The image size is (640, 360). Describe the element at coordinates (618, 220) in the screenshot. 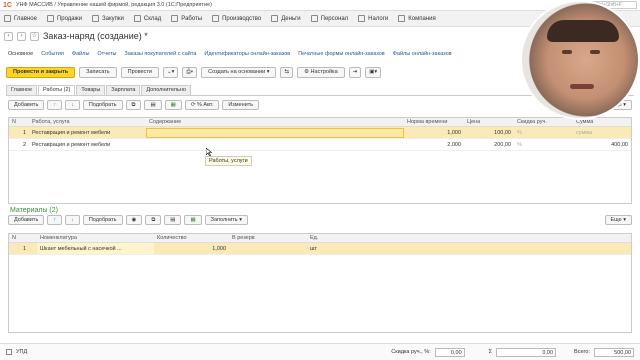

I see `materials-more-button: Еще ▾` at that location.